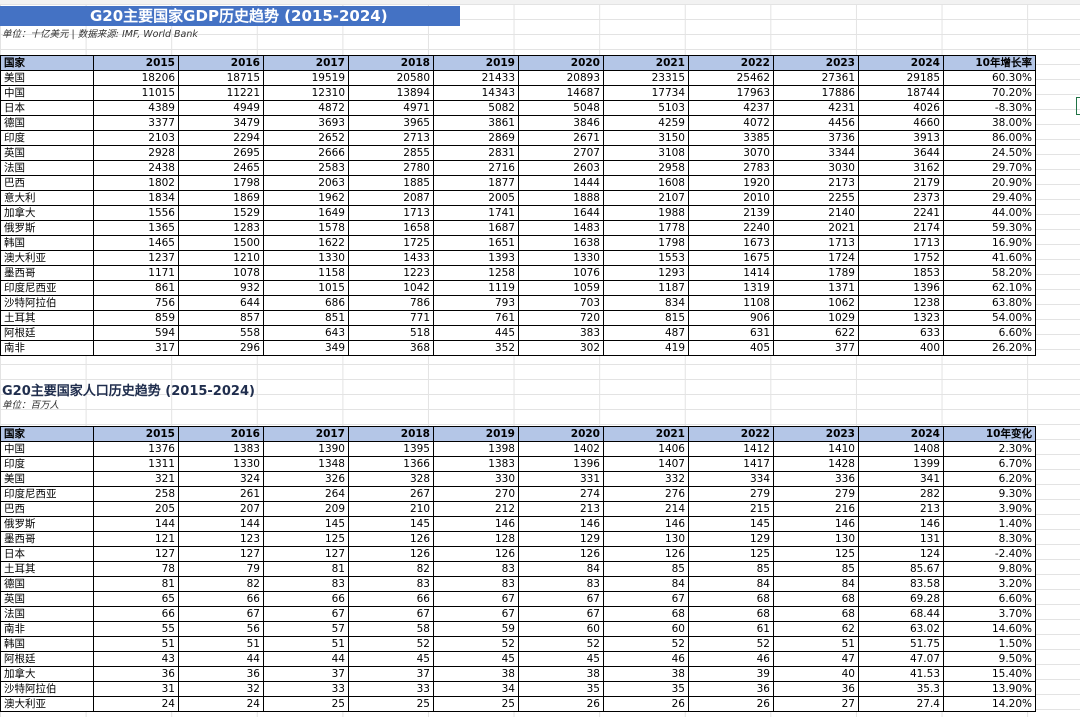 The width and height of the screenshot is (1080, 717). What do you see at coordinates (136, 228) in the screenshot?
I see `value-cell: 1365` at bounding box center [136, 228].